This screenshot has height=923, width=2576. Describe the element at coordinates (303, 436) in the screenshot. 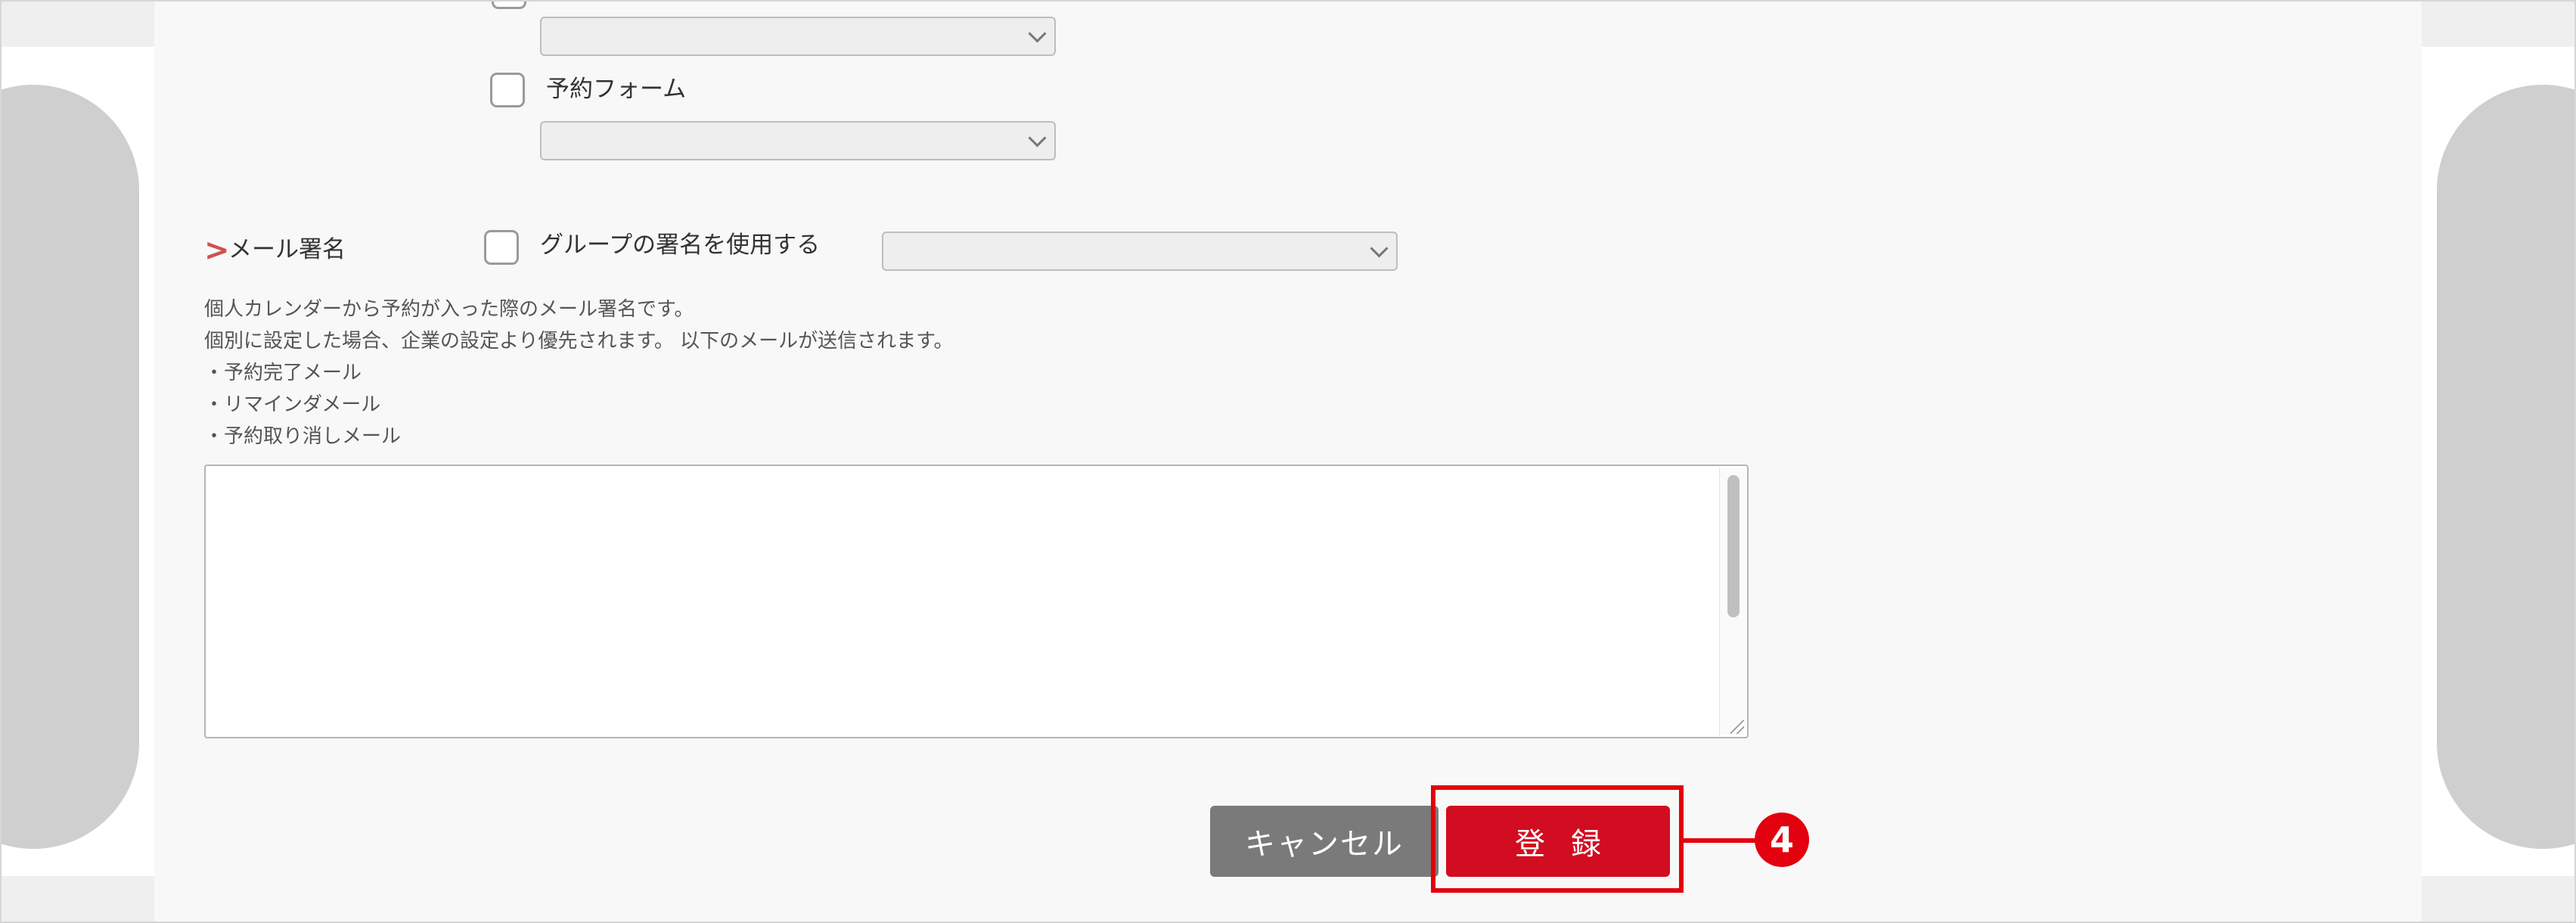

I see `description-line: ・予約取り消しメール` at that location.